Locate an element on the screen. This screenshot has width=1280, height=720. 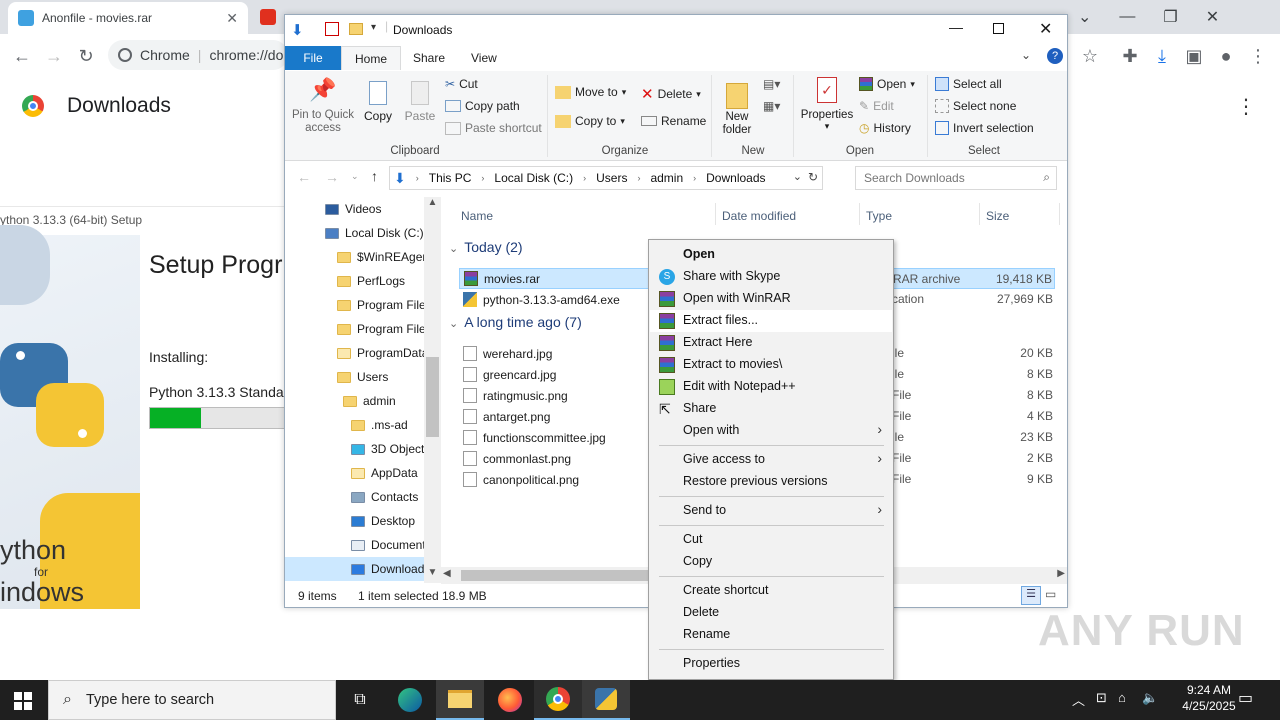
invert-selection-button: Invert selection is located at coordinates (984, 128).